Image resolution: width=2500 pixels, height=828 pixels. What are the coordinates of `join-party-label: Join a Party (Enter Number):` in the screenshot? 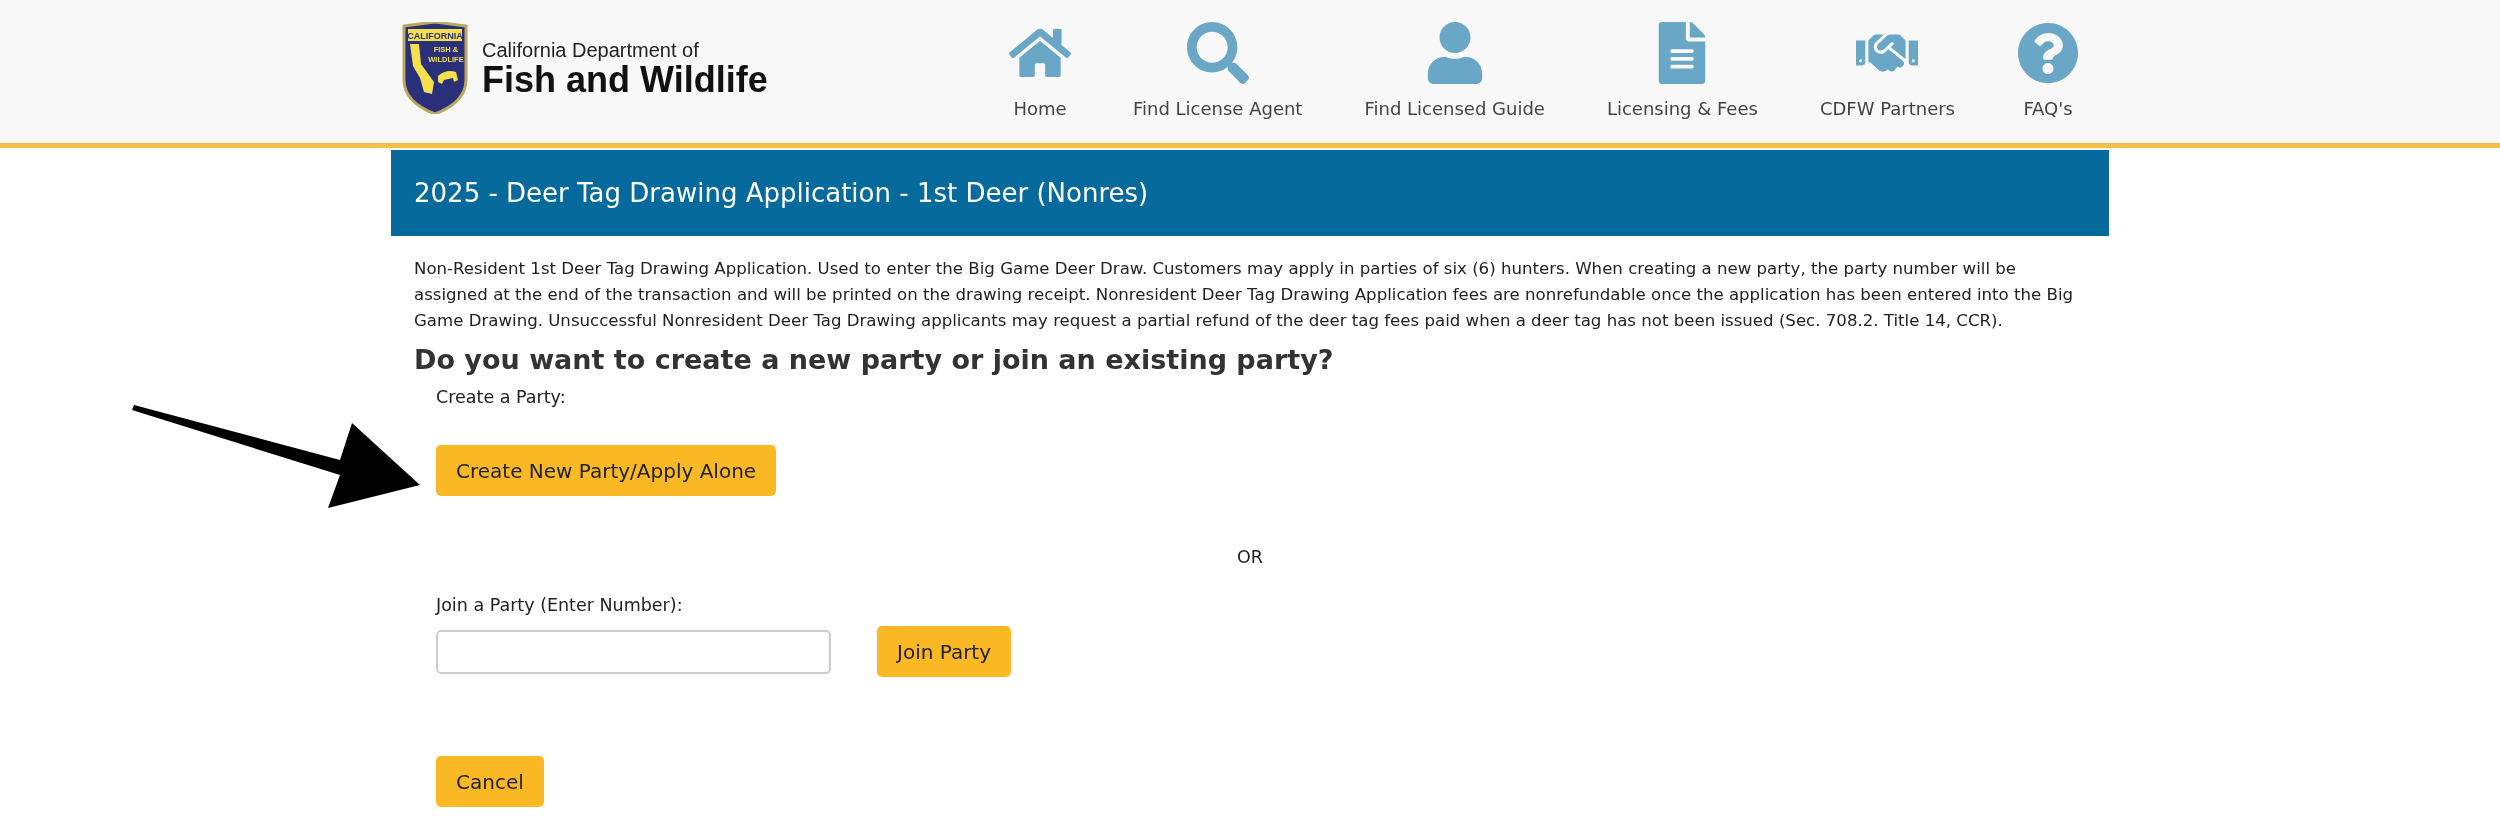 It's located at (559, 605).